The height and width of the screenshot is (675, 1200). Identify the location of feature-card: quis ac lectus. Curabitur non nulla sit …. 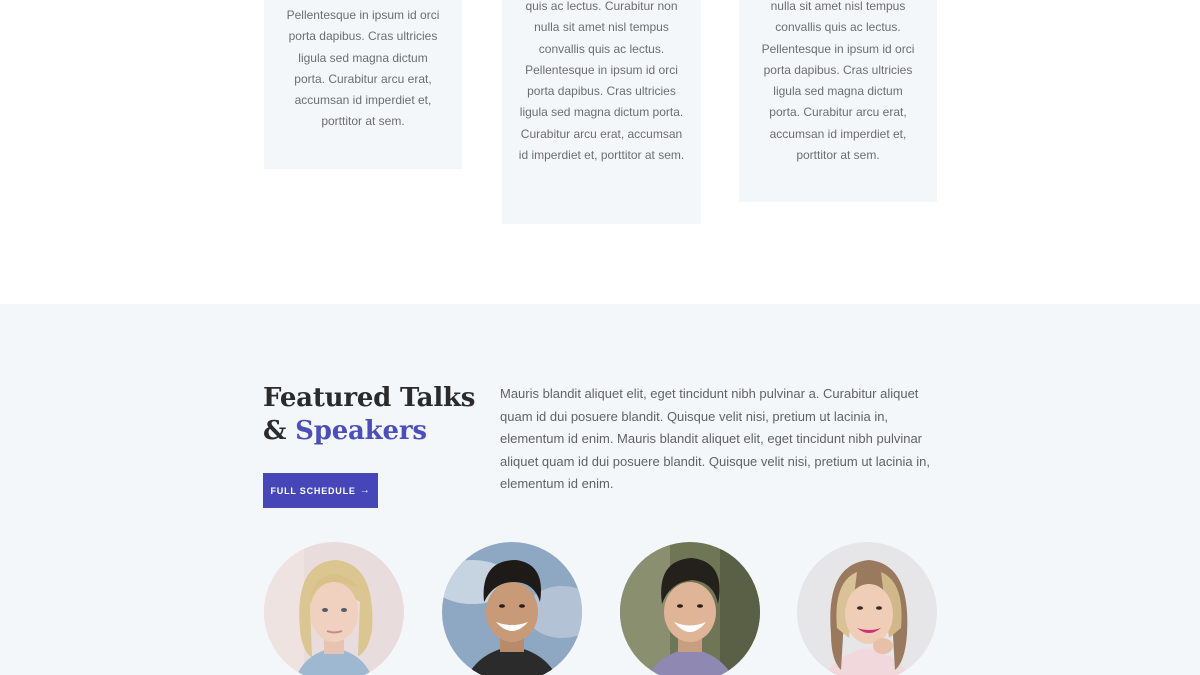
(601, 112).